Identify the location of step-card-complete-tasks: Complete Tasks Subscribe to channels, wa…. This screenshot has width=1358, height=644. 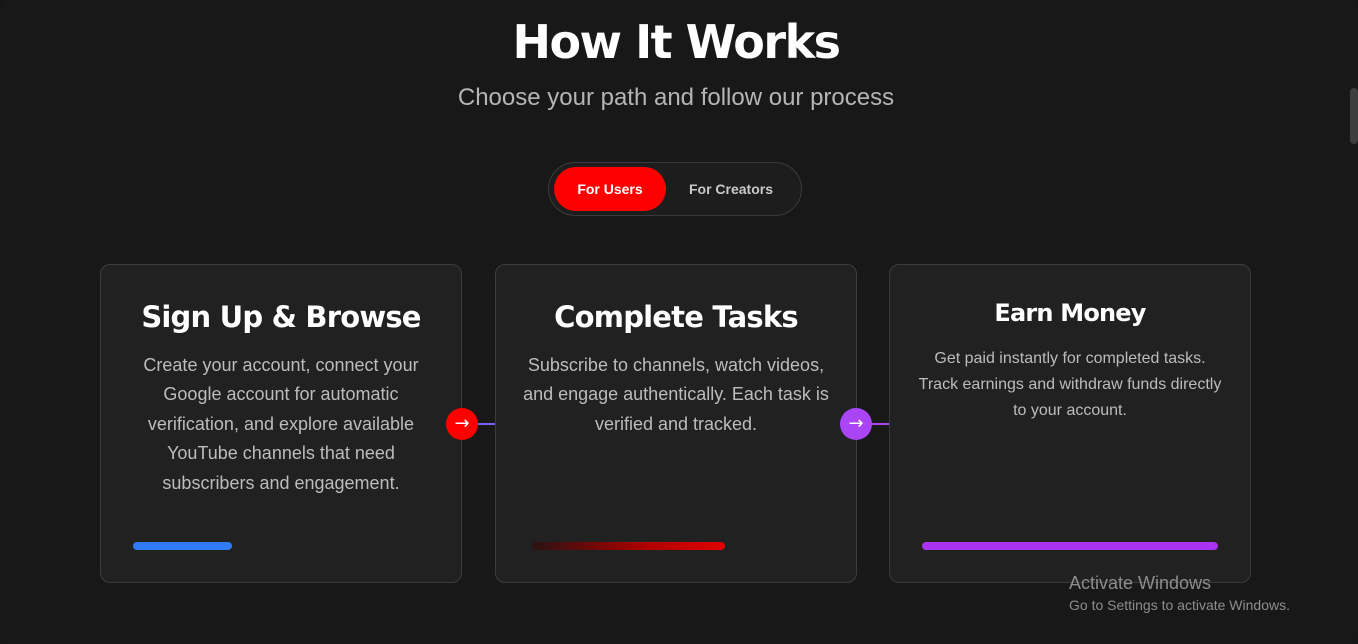
(676, 423).